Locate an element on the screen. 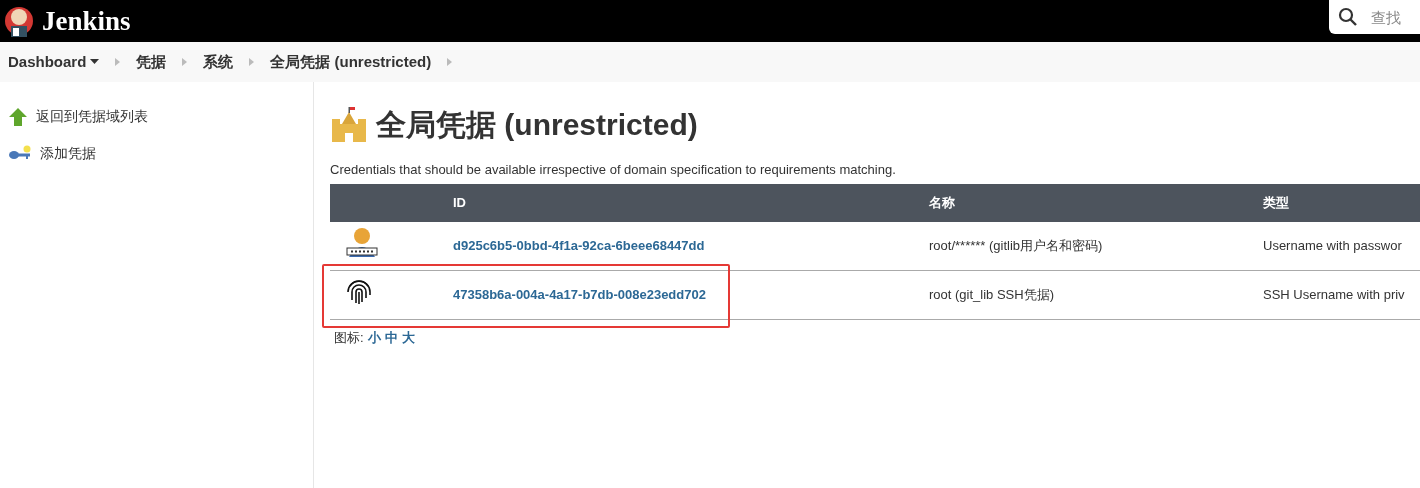 This screenshot has width=1420, height=488. sidebar-link: 添加凭据 is located at coordinates (68, 153).